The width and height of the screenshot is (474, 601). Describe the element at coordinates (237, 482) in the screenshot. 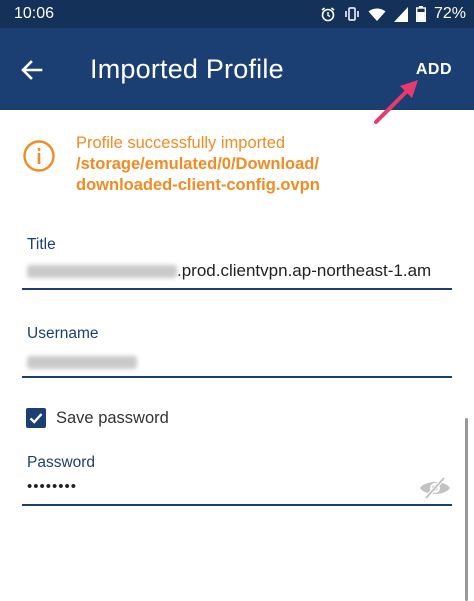

I see `password-field: Password ••••••••` at that location.